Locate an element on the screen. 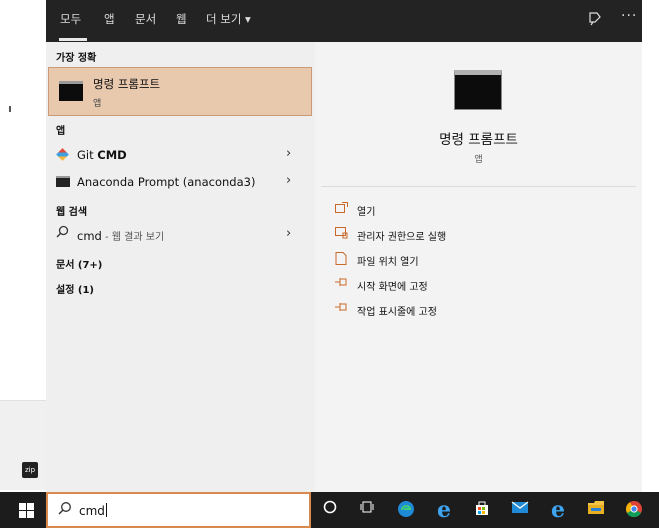  store-icon is located at coordinates (482, 510).